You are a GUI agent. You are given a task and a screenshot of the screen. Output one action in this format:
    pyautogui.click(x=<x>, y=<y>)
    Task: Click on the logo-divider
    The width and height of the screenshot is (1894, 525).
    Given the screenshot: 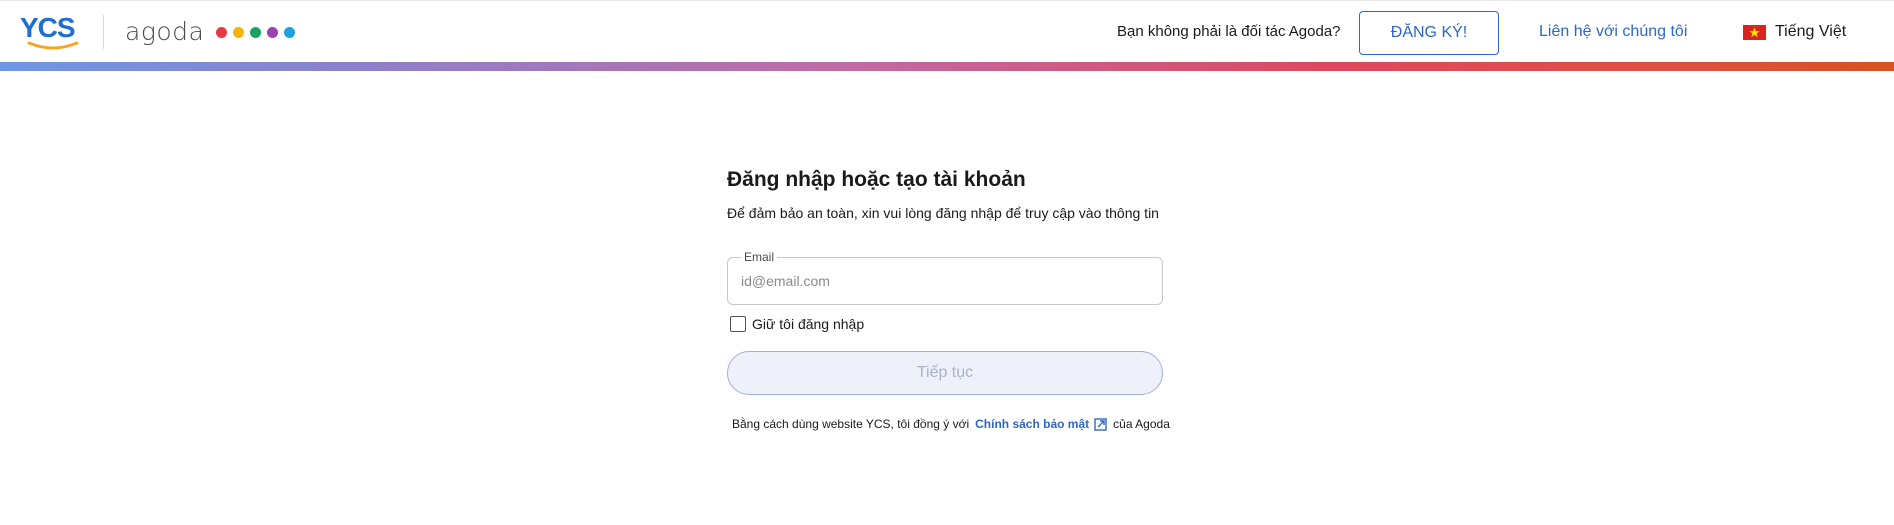 What is the action you would take?
    pyautogui.click(x=103, y=32)
    